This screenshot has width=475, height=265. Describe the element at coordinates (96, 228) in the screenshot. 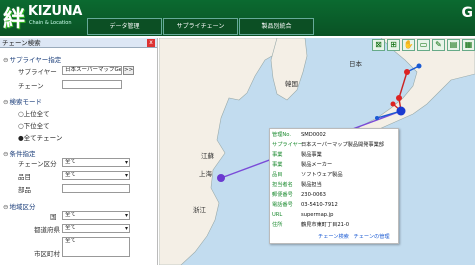

I see `prefecture-select: 全て` at that location.